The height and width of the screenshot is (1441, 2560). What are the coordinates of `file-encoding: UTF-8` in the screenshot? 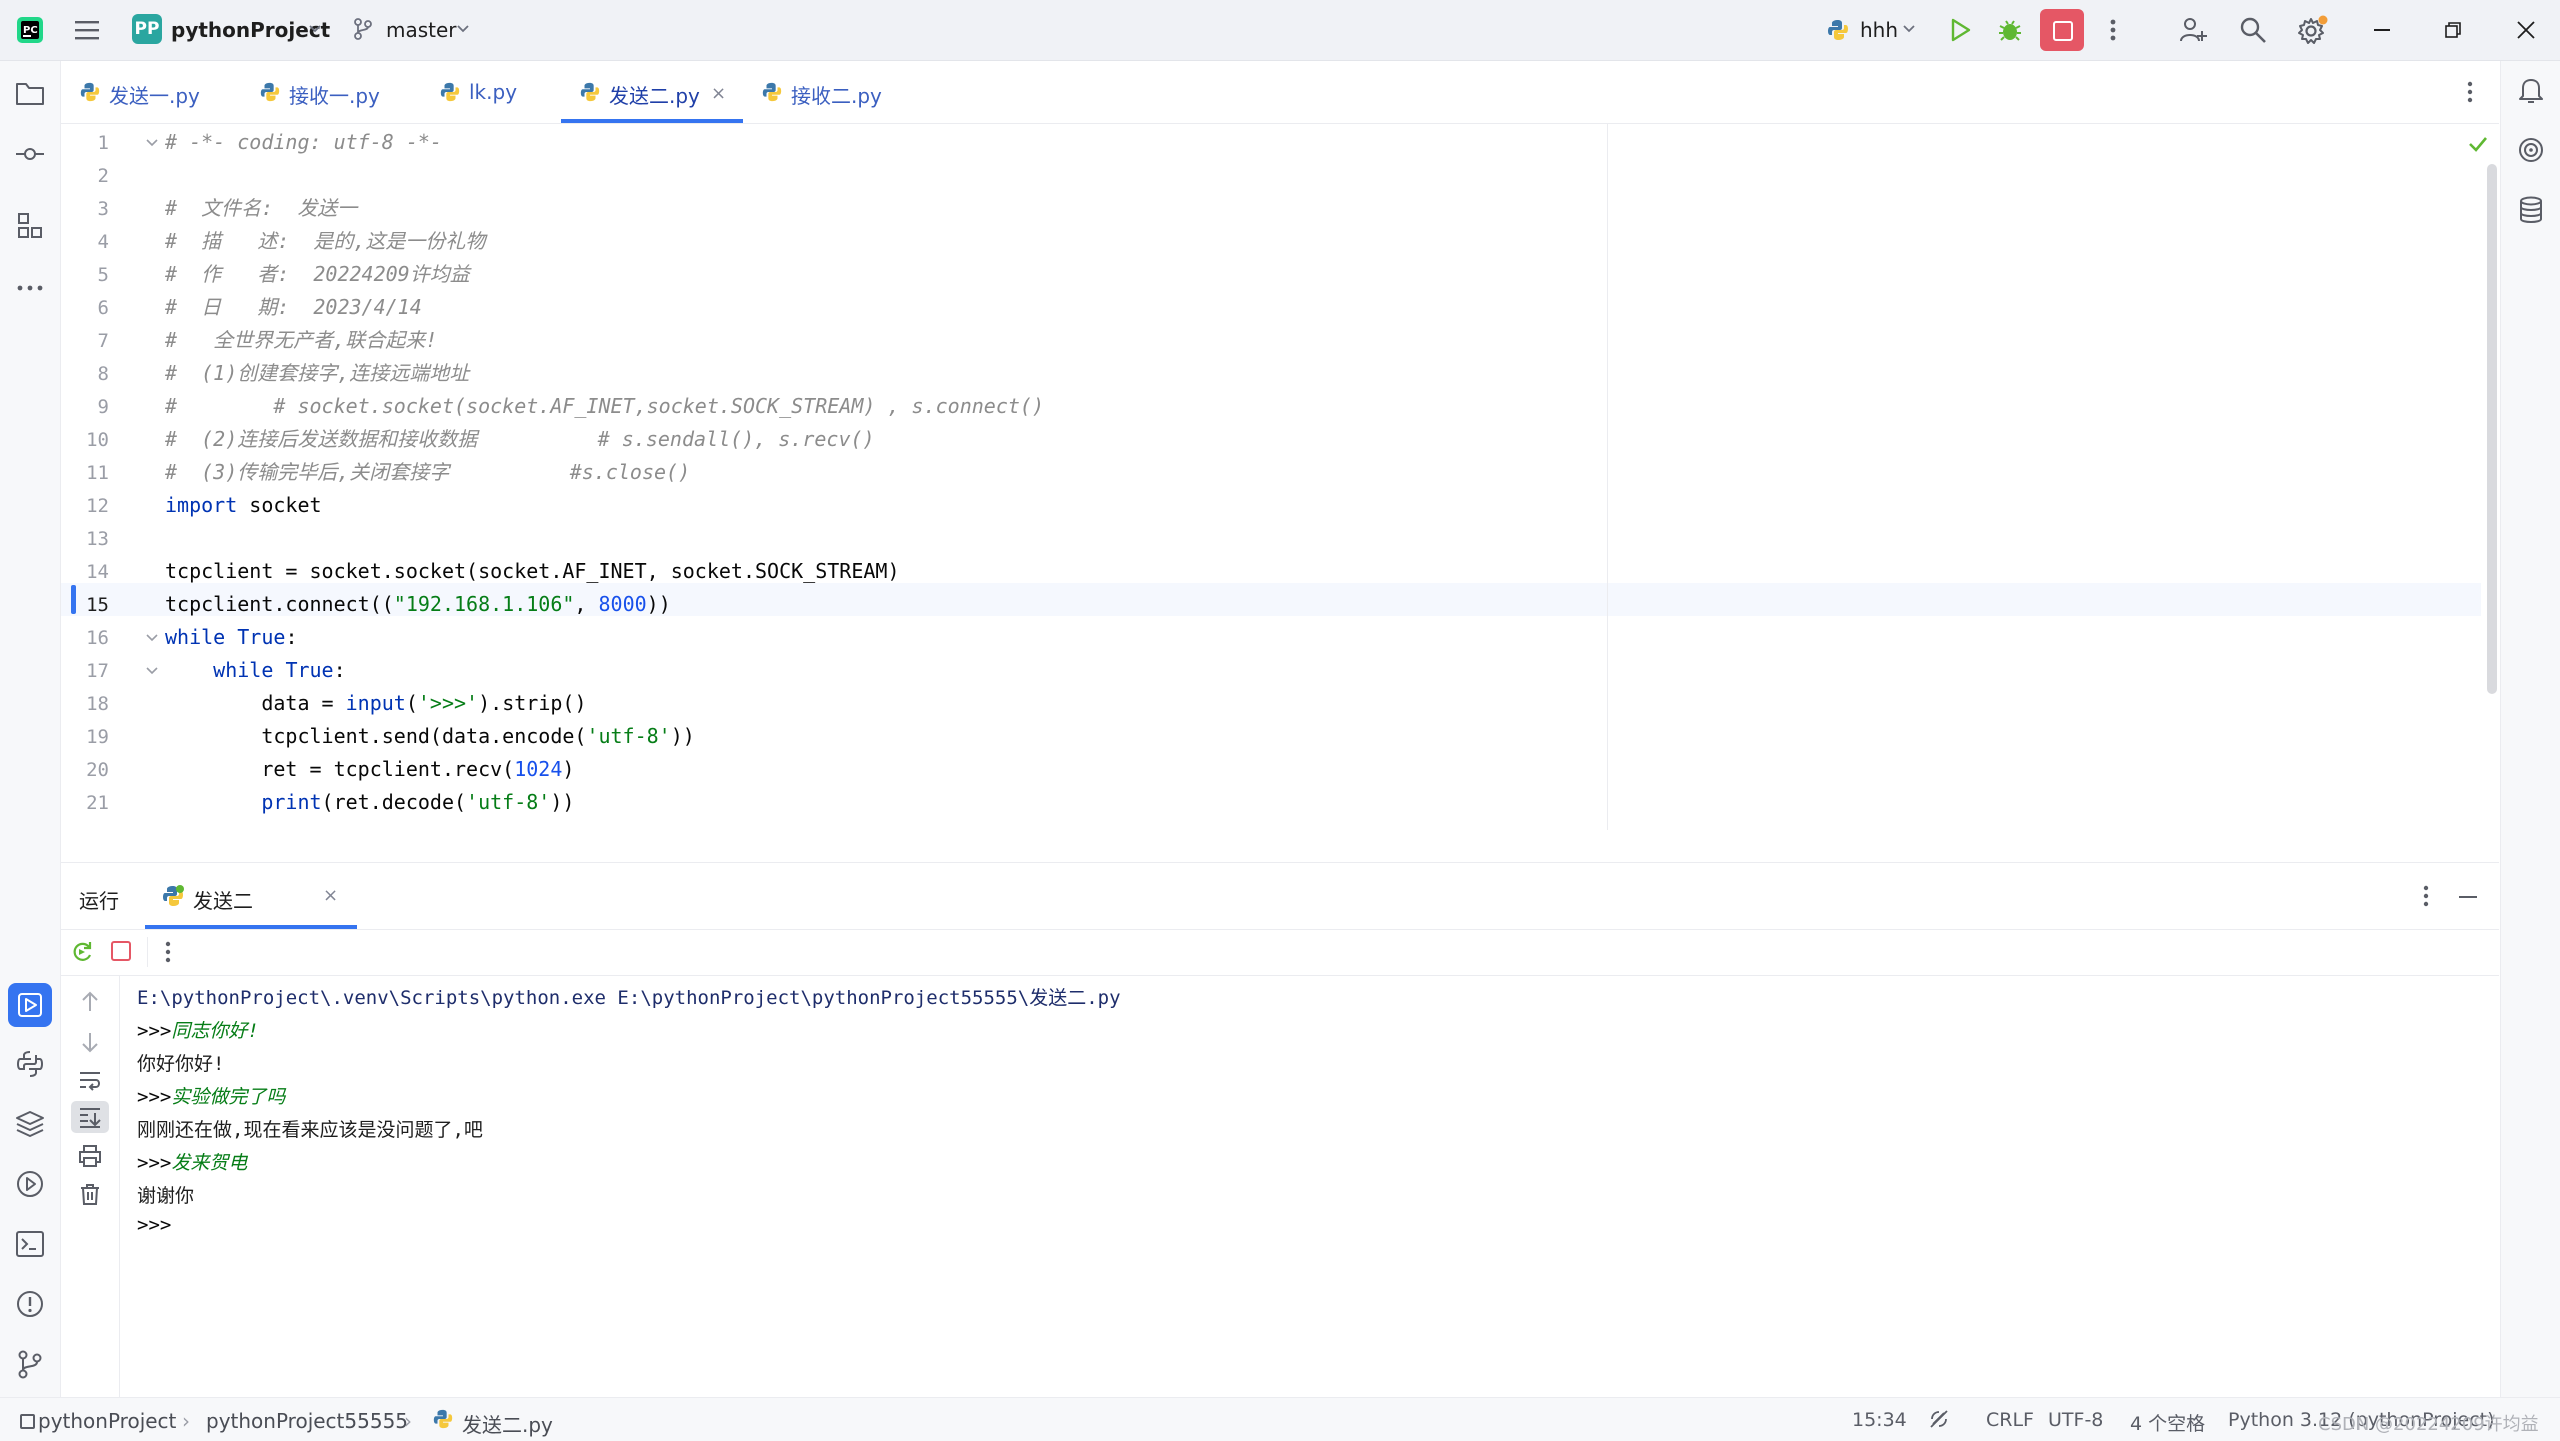 It's located at (2075, 1420).